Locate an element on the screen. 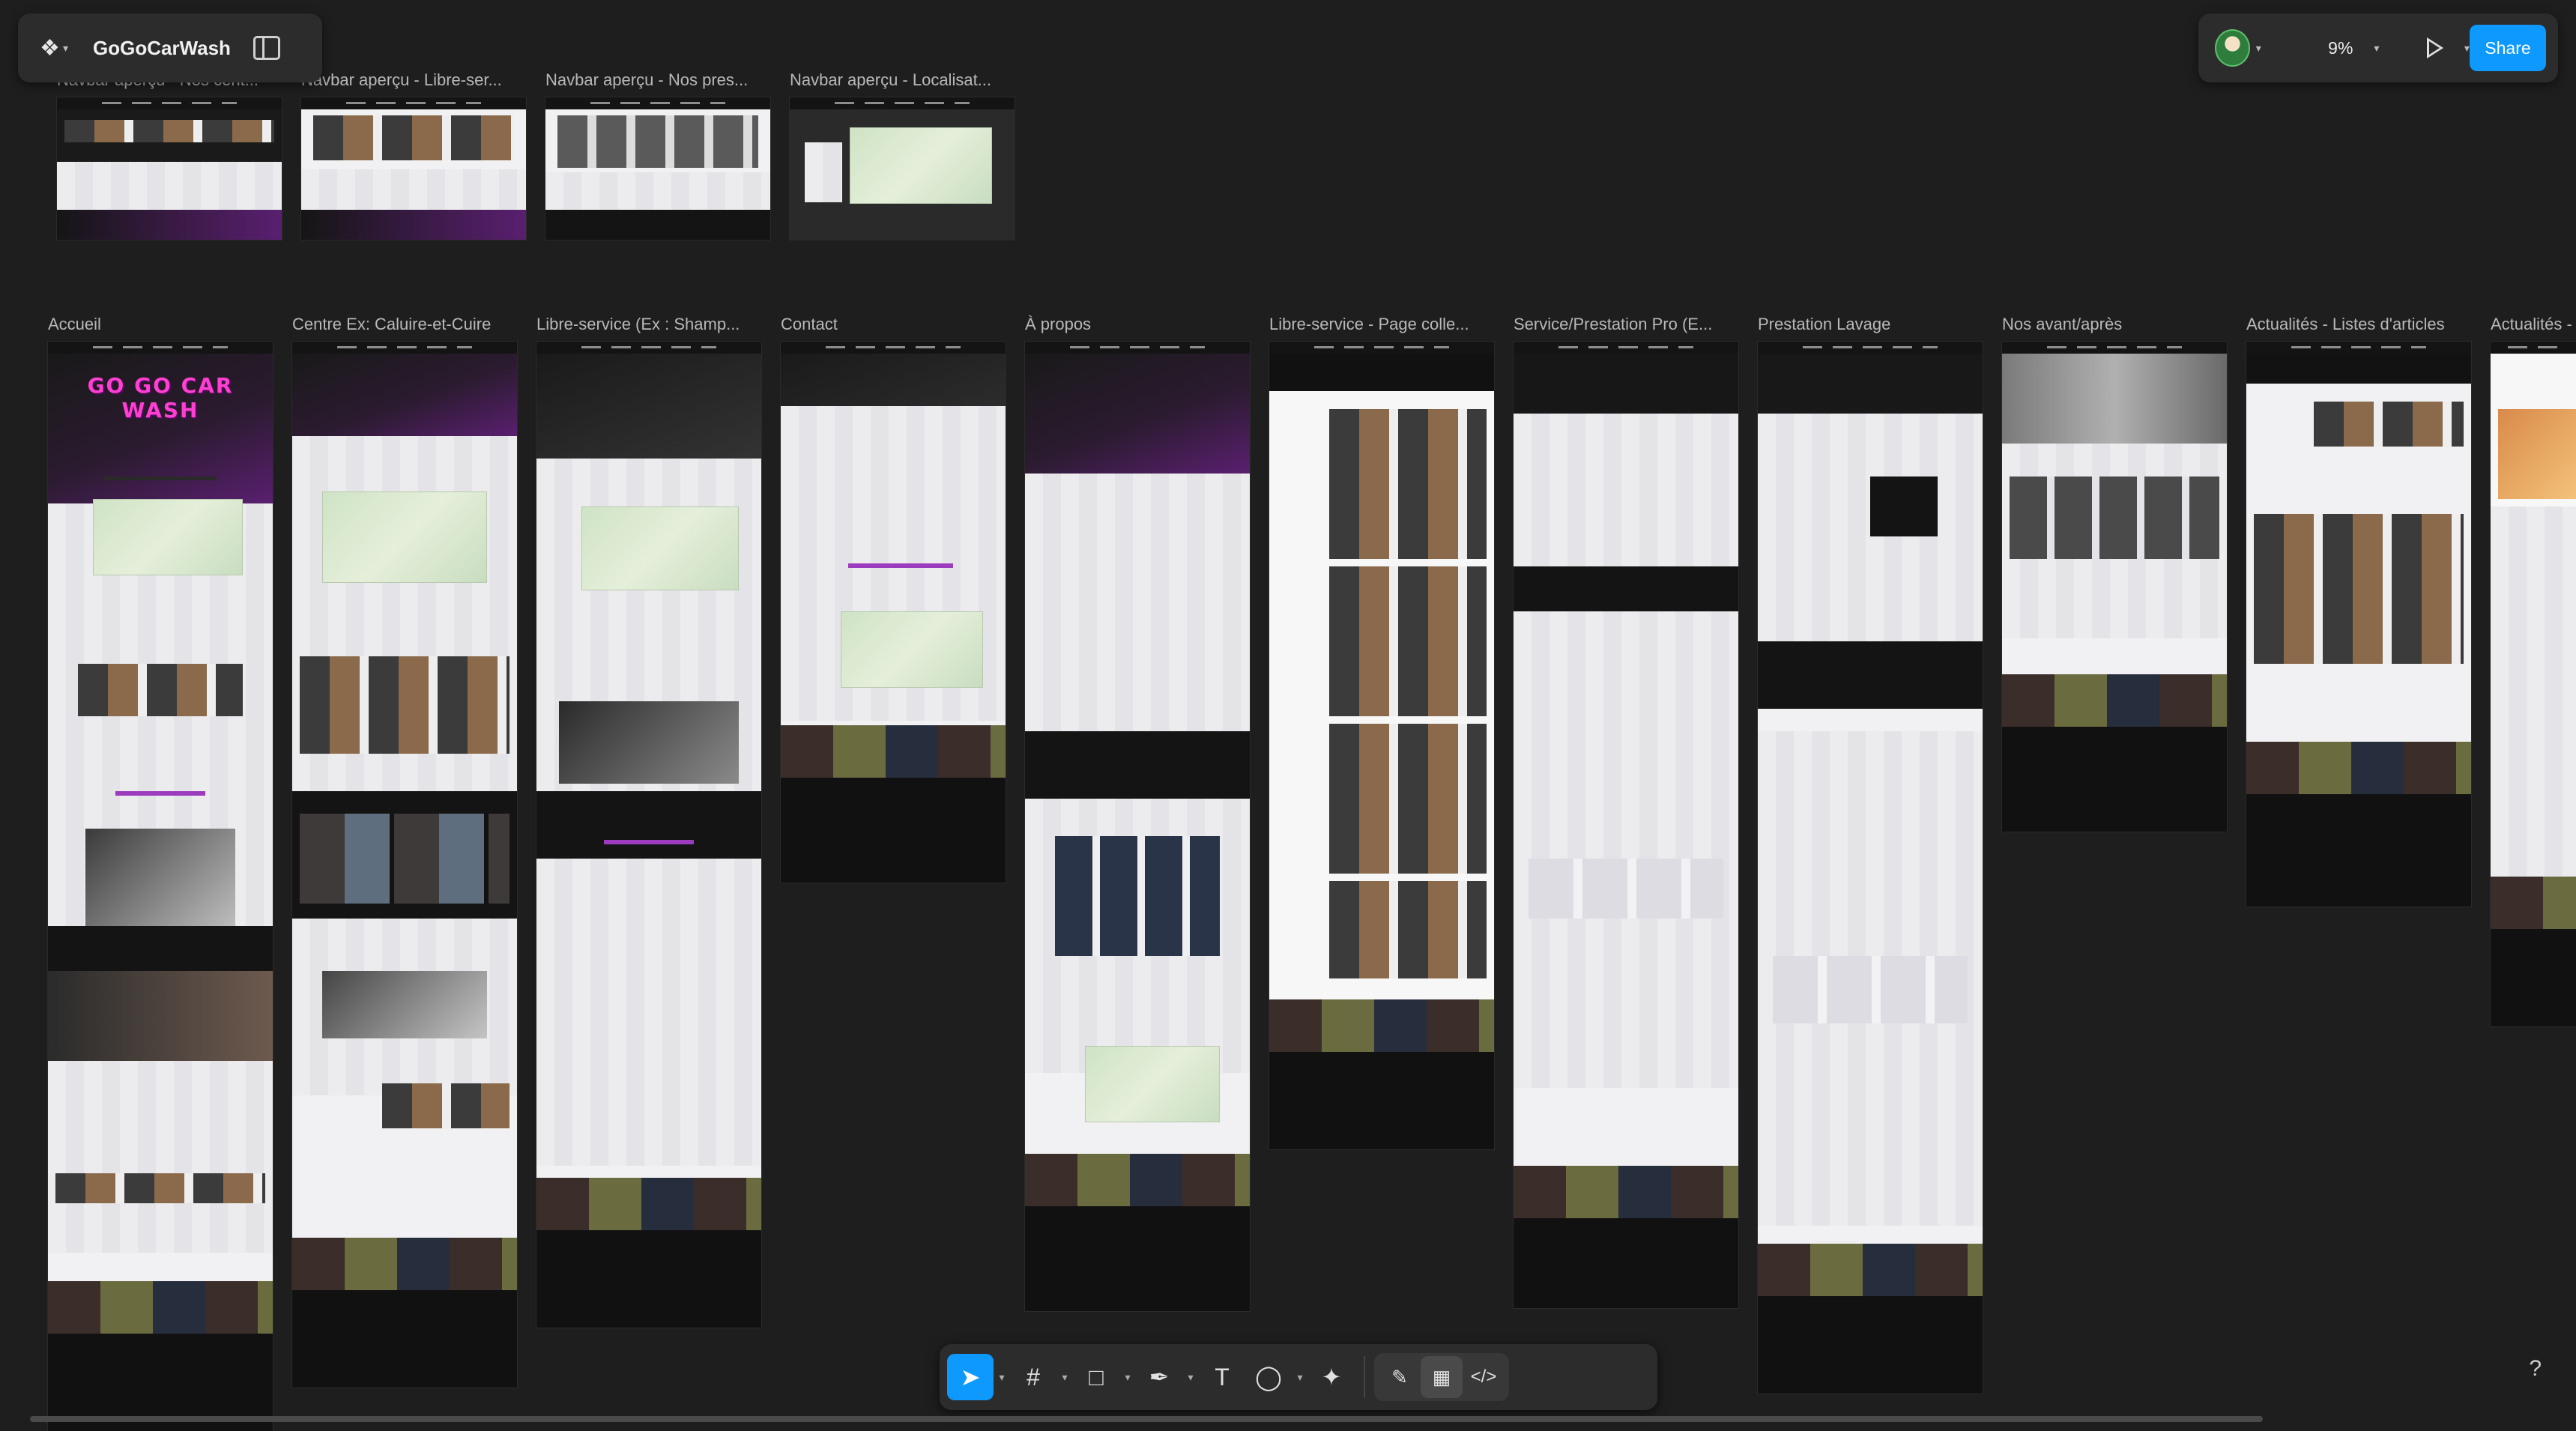  frame-service-pro is located at coordinates (1626, 825).